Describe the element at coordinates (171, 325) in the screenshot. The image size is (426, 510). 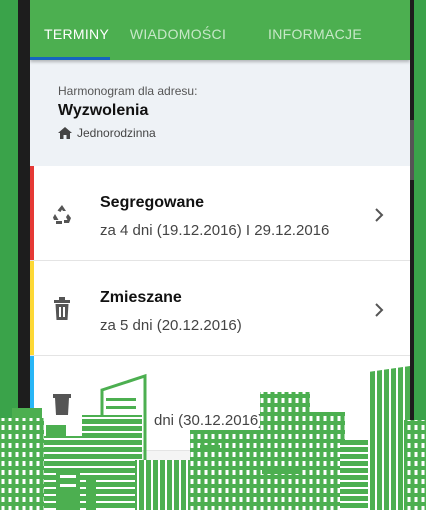
I see `item-date: za 5 dni (20.12.2016)` at that location.